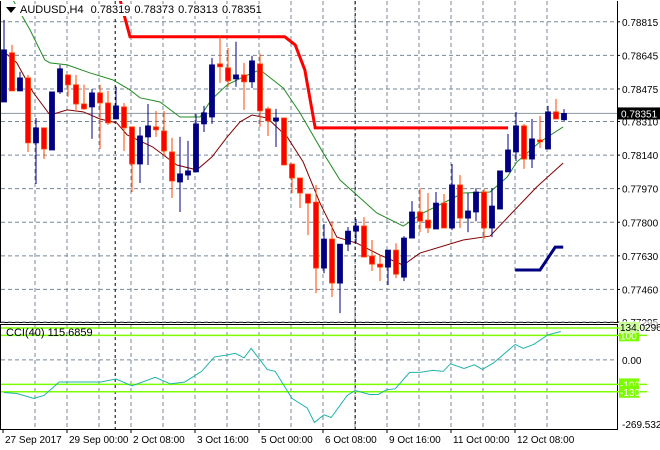 The height and width of the screenshot is (450, 660). What do you see at coordinates (159, 440) in the screenshot?
I see `time-tick-label: 2 Oct 08:00` at bounding box center [159, 440].